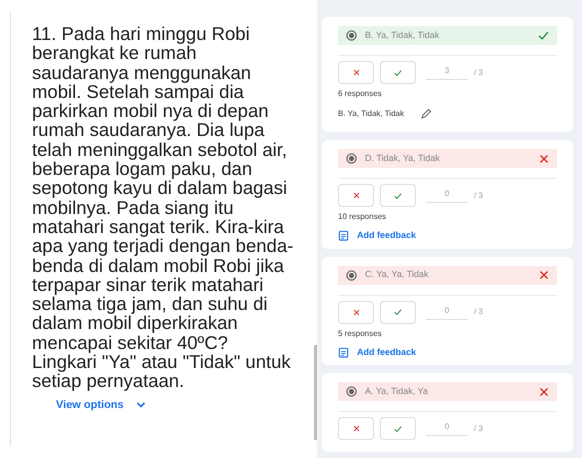 This screenshot has width=582, height=458. Describe the element at coordinates (403, 158) in the screenshot. I see `option-text: D. Tidak, Ya, Tidak` at that location.